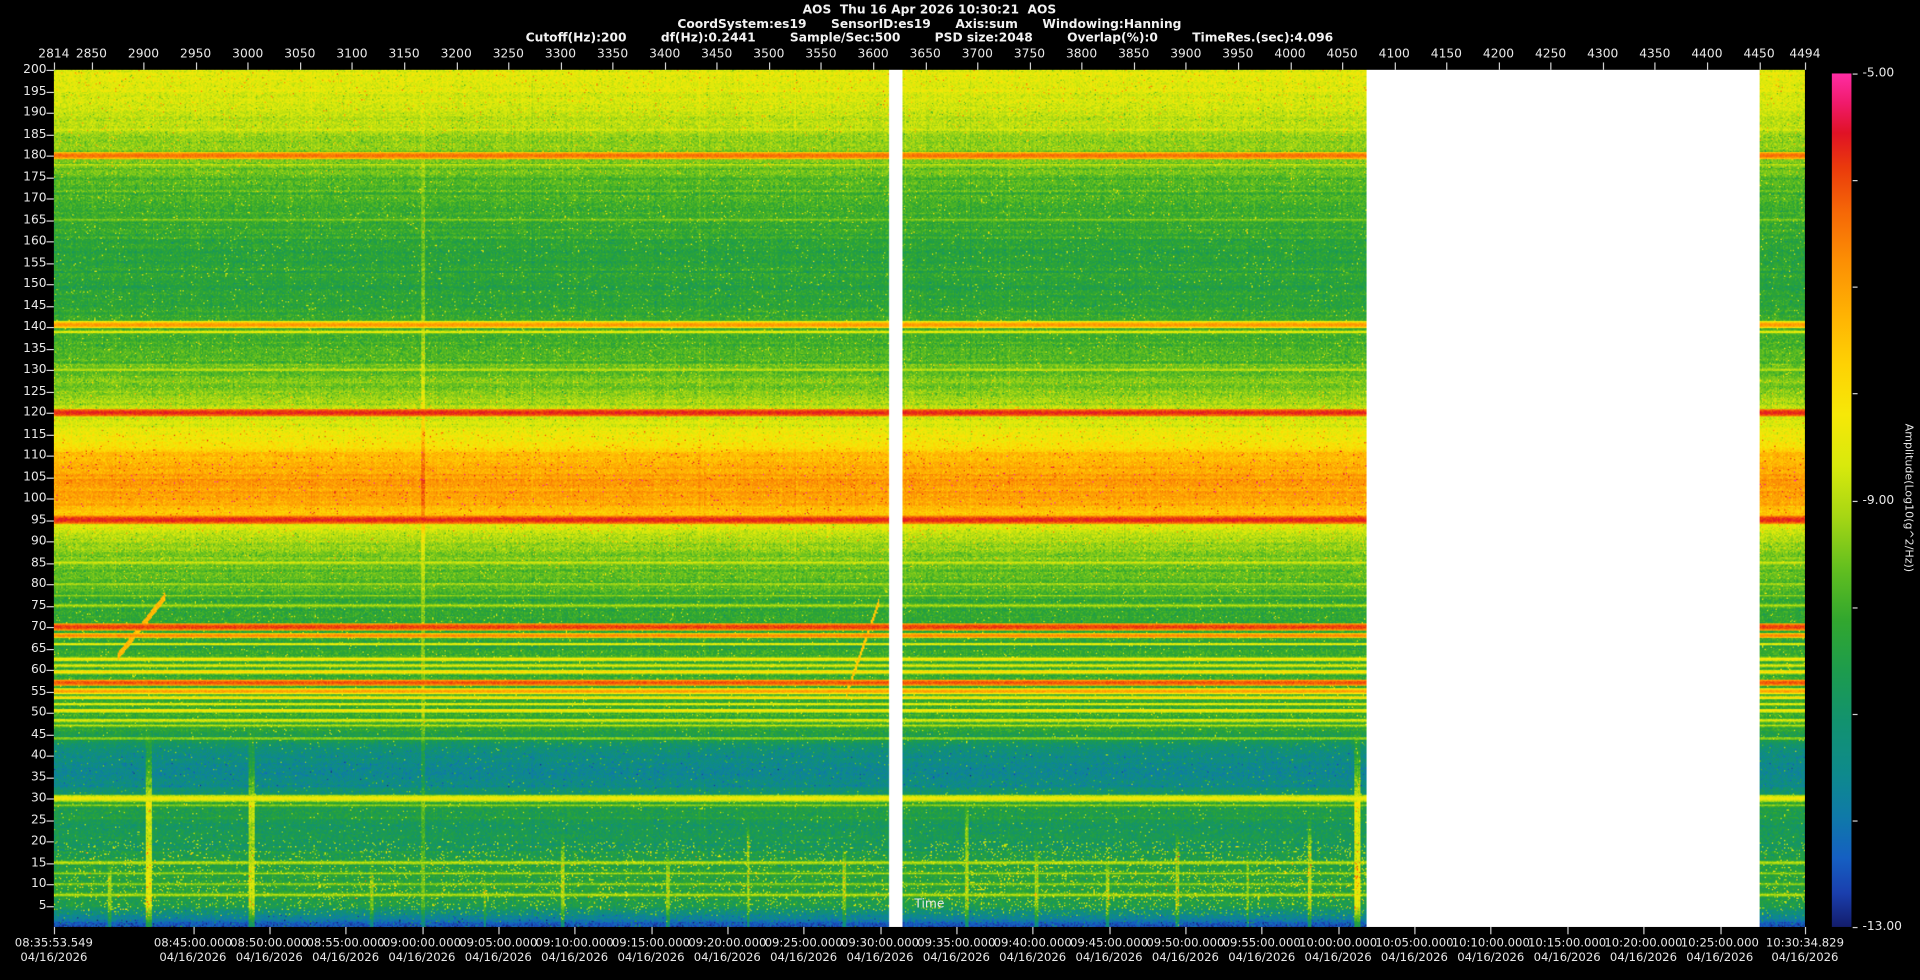 This screenshot has height=980, width=1920. I want to click on frequency-axis-tick-label: 20, so click(38, 841).